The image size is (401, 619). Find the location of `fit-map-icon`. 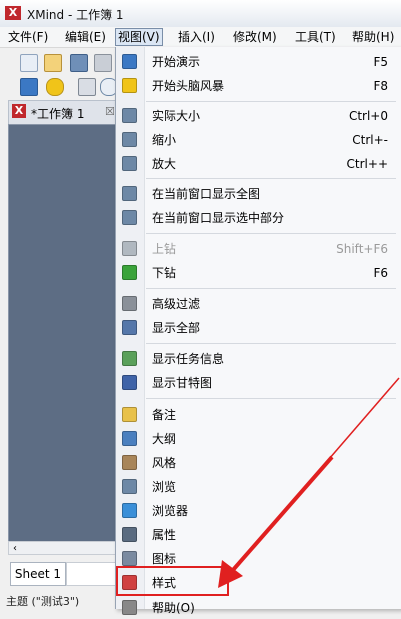

fit-map-icon is located at coordinates (129, 193).